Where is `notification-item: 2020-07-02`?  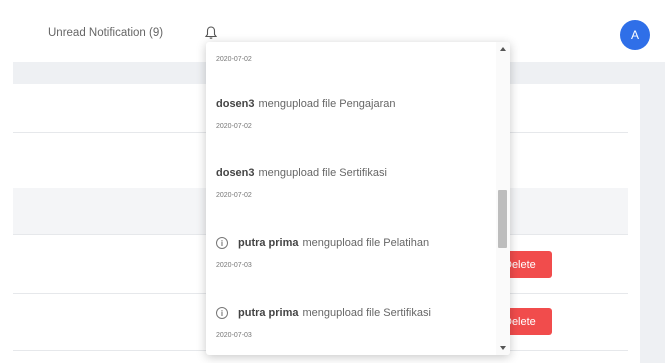
notification-item: 2020-07-02 is located at coordinates (354, 59).